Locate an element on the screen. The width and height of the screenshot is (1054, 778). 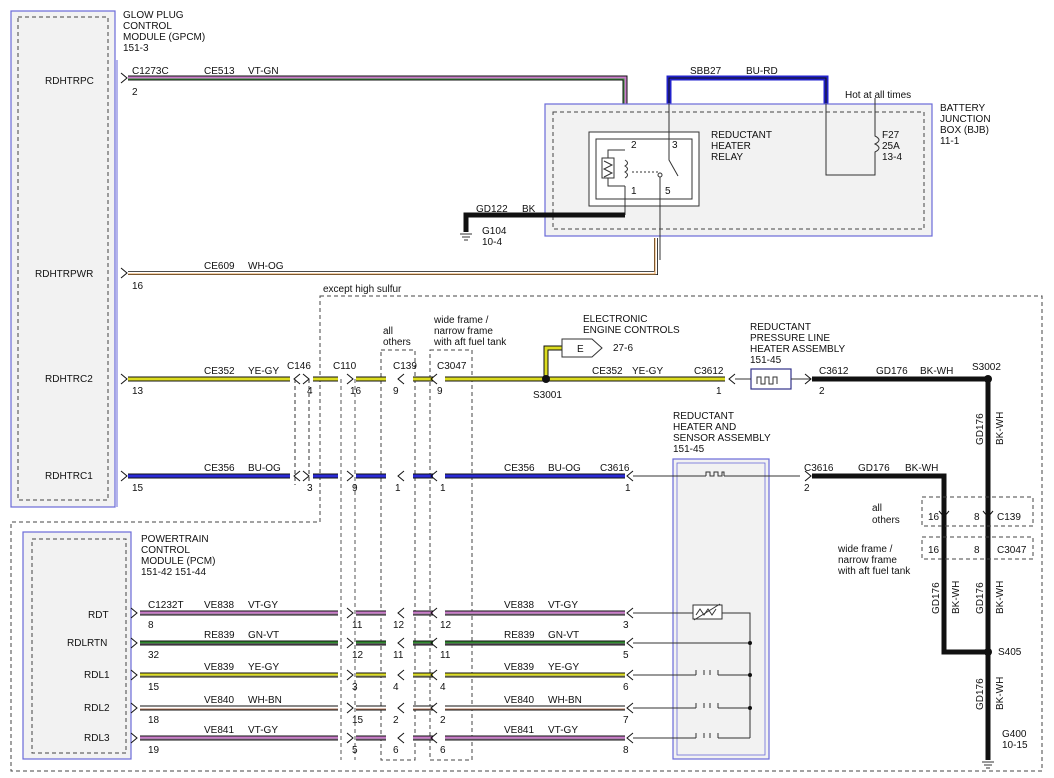
ce513-connector: C1273C is located at coordinates (150, 71).